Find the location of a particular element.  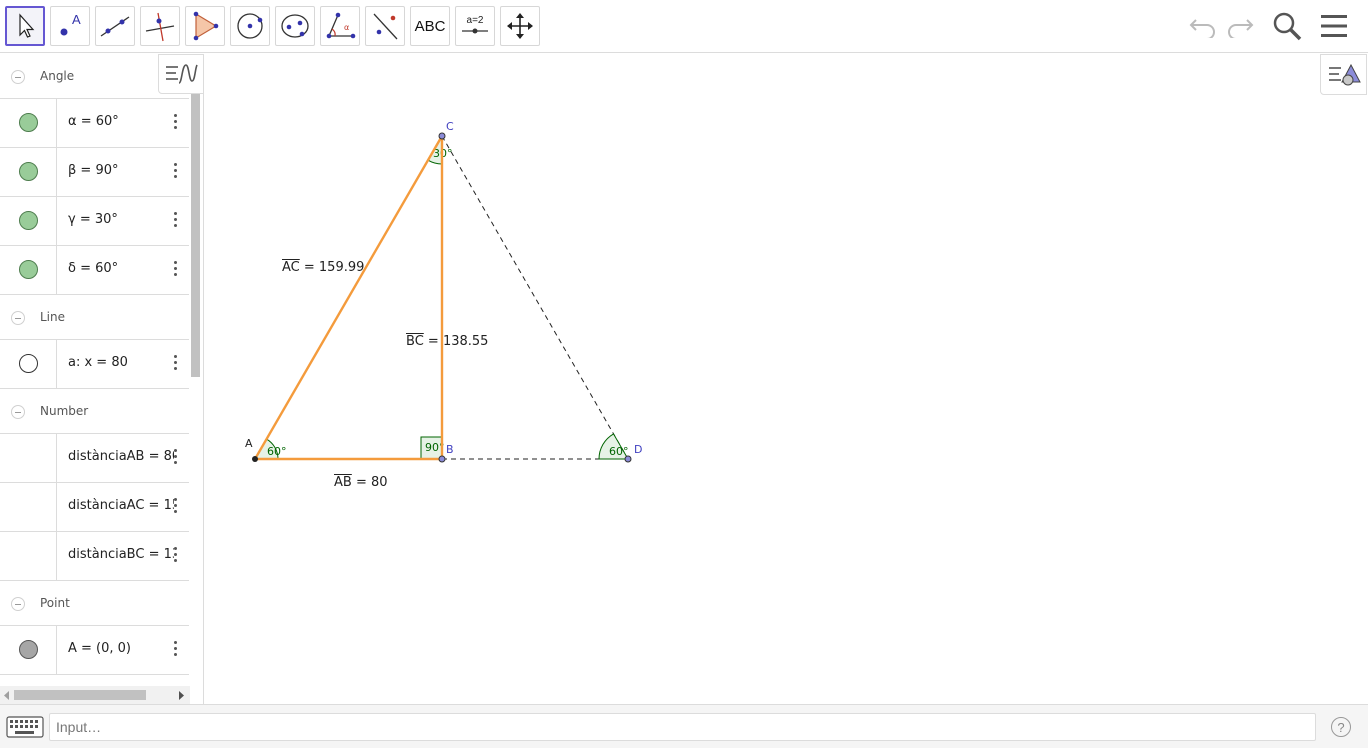

redo-button is located at coordinates (1240, 26).